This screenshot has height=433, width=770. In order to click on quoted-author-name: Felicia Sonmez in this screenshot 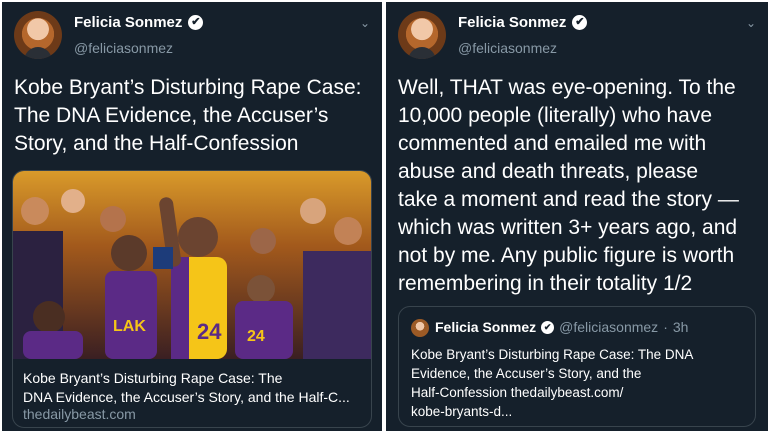, I will do `click(486, 327)`.